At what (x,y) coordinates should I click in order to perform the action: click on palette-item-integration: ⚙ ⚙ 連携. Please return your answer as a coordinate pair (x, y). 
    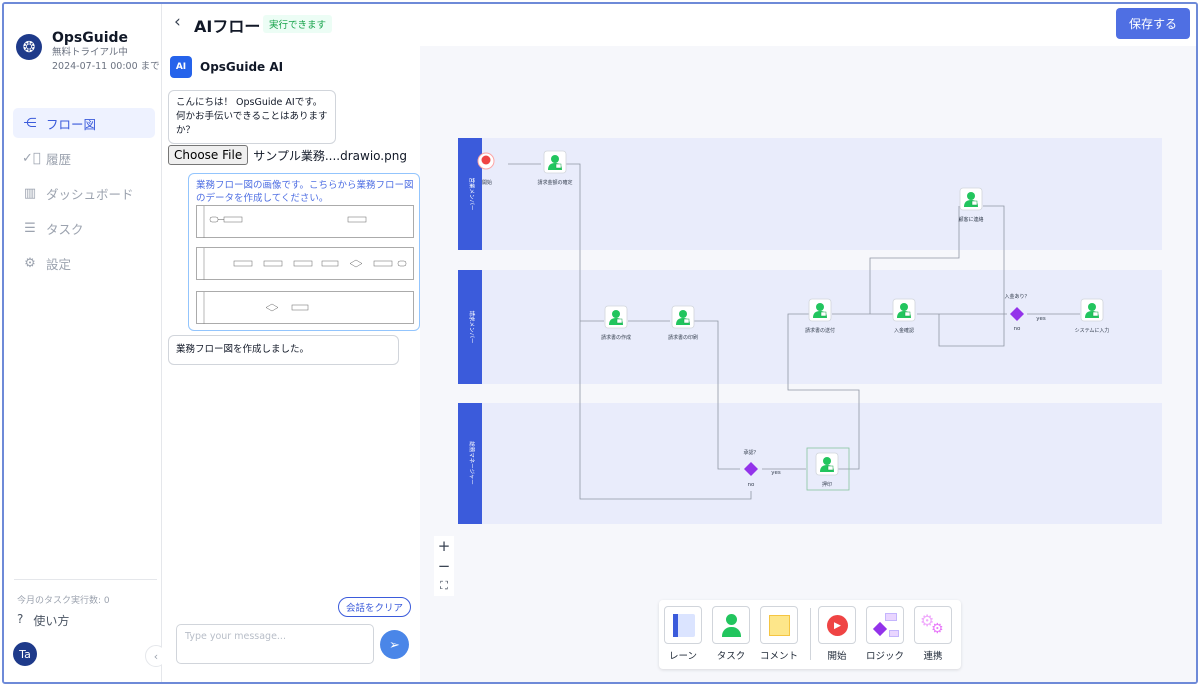
    Looking at the image, I should click on (933, 634).